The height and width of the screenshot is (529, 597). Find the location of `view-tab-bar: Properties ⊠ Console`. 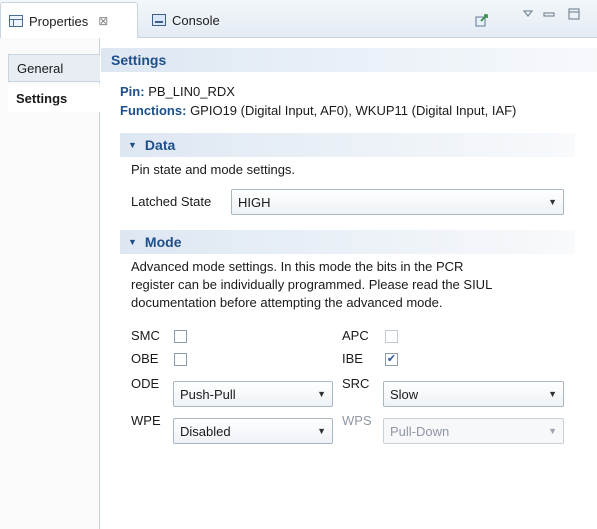

view-tab-bar: Properties ⊠ Console is located at coordinates (298, 19).